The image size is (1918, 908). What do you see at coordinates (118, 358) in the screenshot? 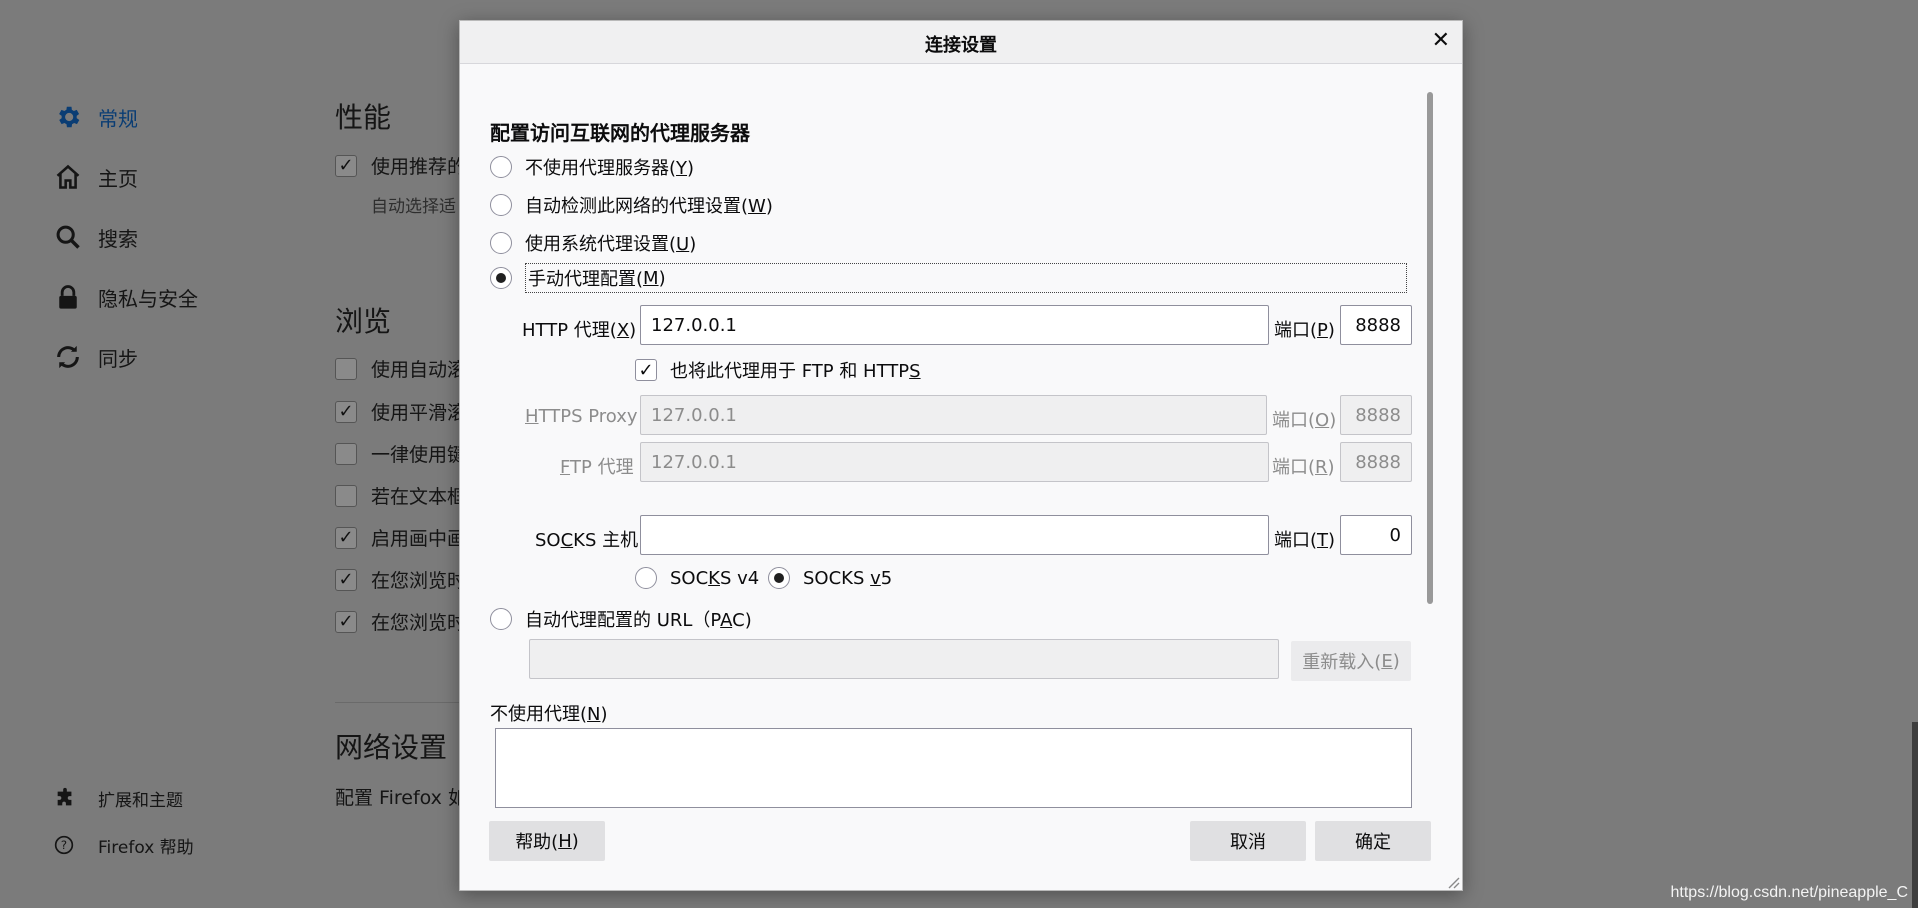
I see `sidebar-item-label: 同步` at bounding box center [118, 358].